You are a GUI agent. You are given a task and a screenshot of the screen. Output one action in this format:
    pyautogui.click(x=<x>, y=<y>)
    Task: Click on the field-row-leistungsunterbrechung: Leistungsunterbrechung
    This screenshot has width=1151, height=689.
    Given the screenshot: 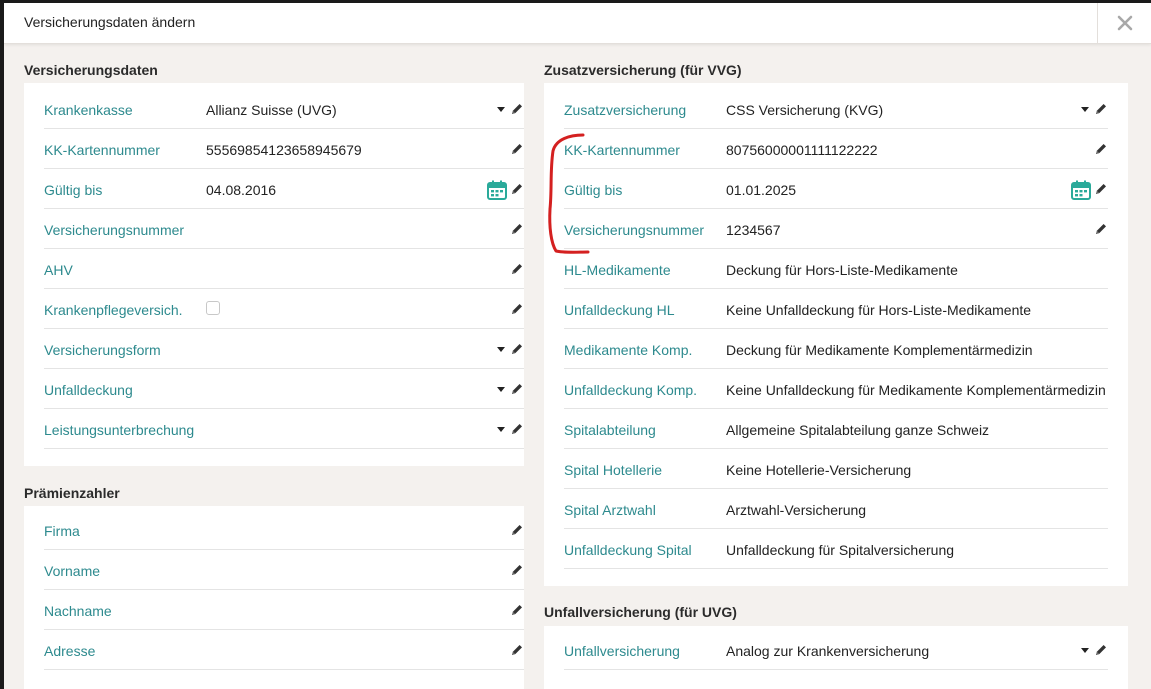 What is the action you would take?
    pyautogui.click(x=284, y=429)
    